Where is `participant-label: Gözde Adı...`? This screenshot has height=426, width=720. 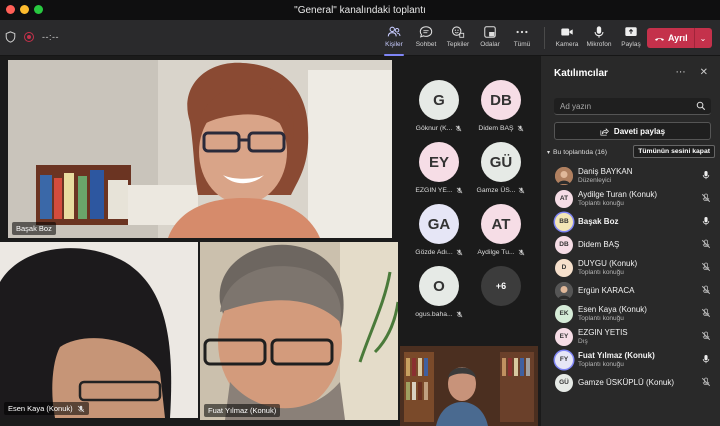 participant-label: Gözde Adı... is located at coordinates (439, 252).